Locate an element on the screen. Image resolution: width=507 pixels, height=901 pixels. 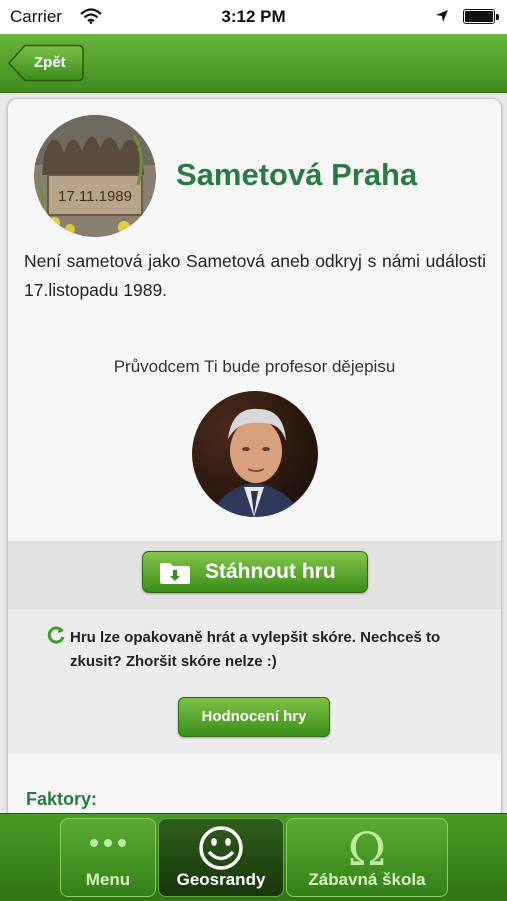
tab-geosrandy-label: Geosrandy is located at coordinates (221, 879).